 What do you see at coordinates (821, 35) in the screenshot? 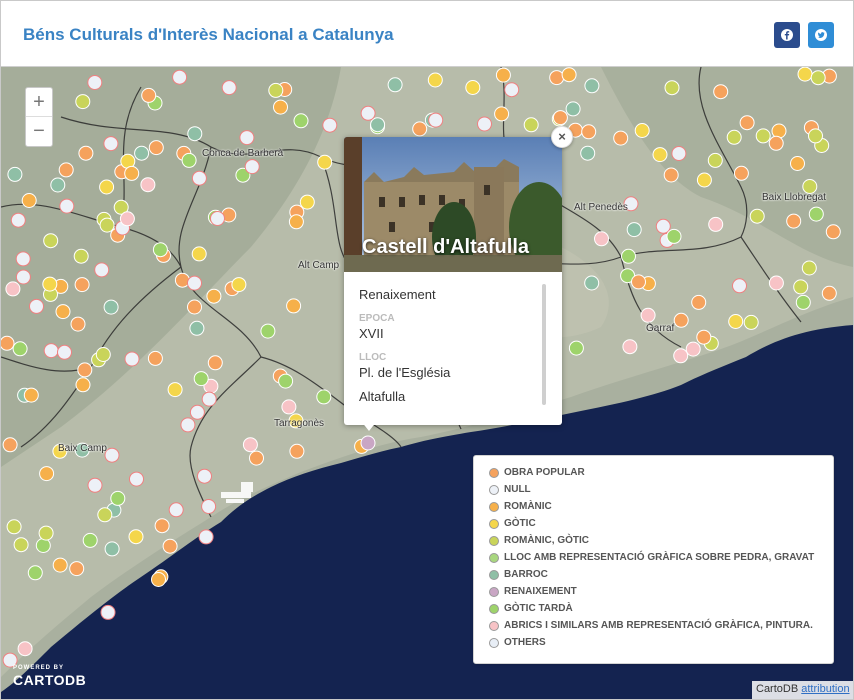
I see `twitter-share-button` at bounding box center [821, 35].